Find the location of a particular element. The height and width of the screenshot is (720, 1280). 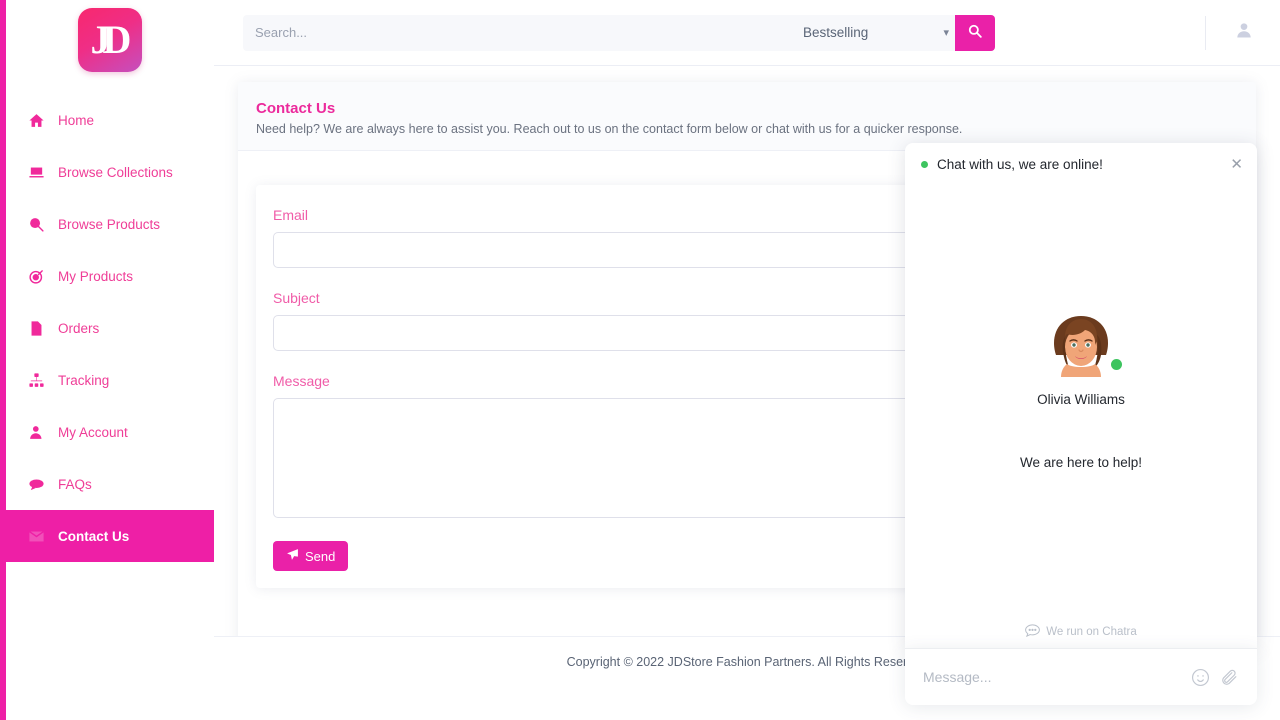

comment-icon is located at coordinates (41, 484).